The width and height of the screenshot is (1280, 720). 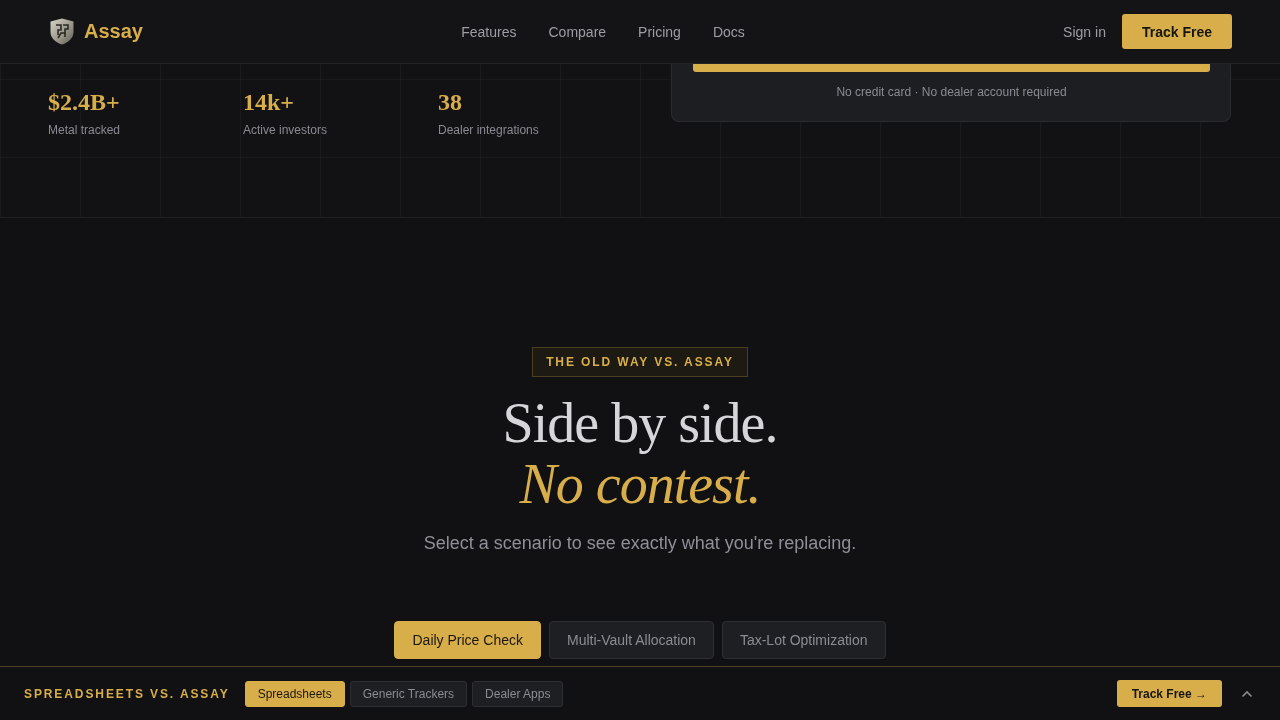 What do you see at coordinates (489, 31) in the screenshot?
I see `nav-link: Features` at bounding box center [489, 31].